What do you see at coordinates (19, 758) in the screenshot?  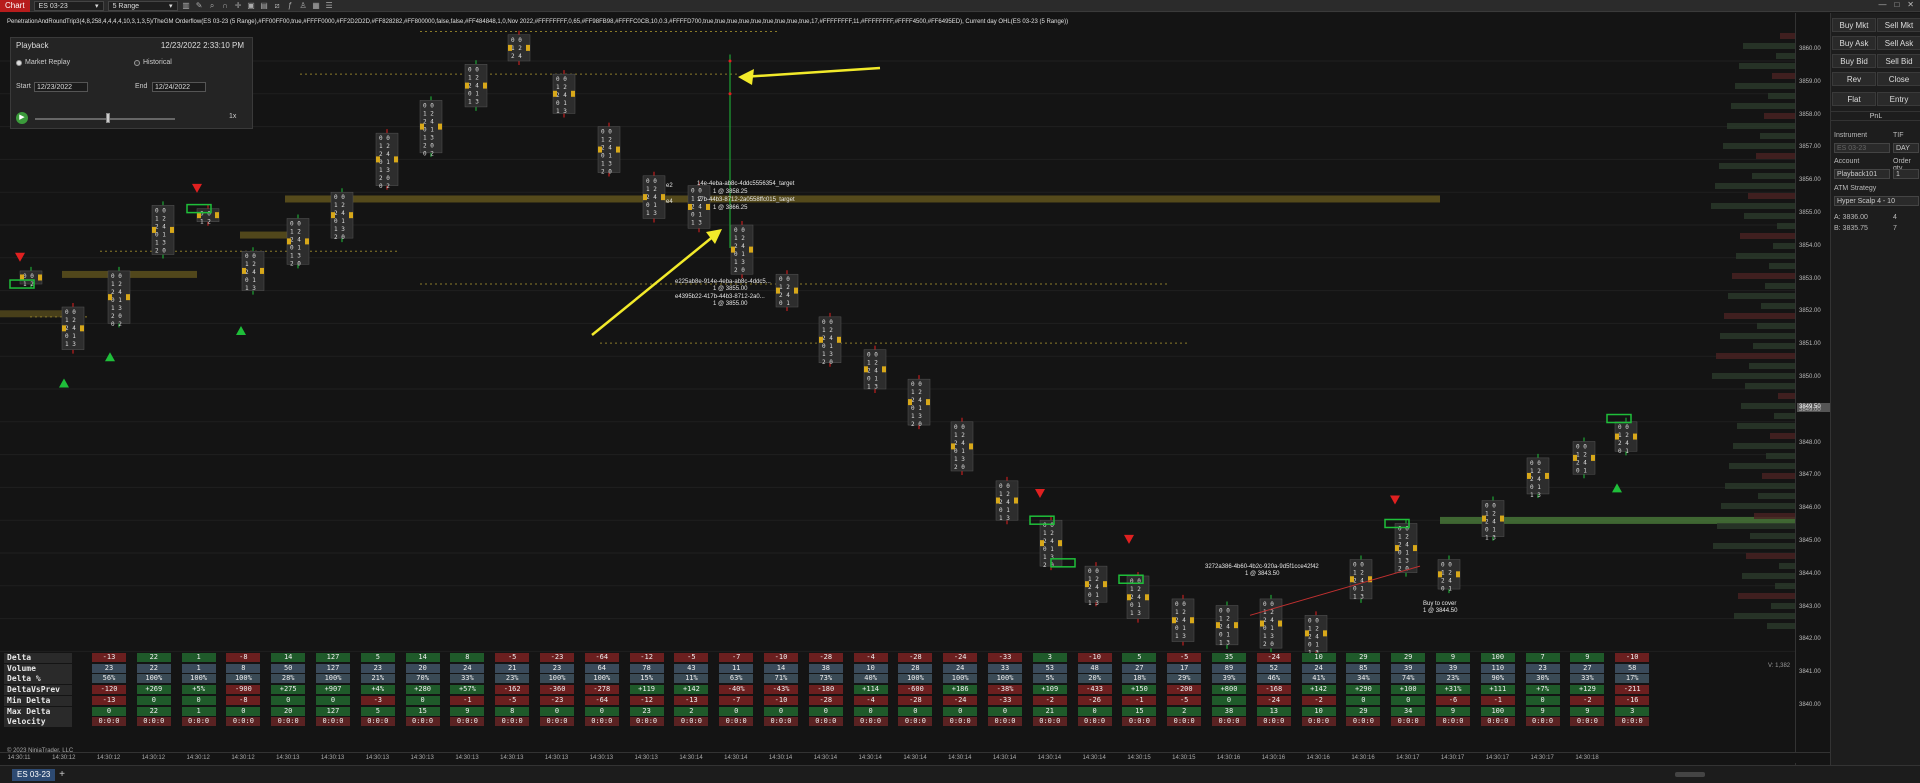 I see `time-axis-label: 14:30:11` at bounding box center [19, 758].